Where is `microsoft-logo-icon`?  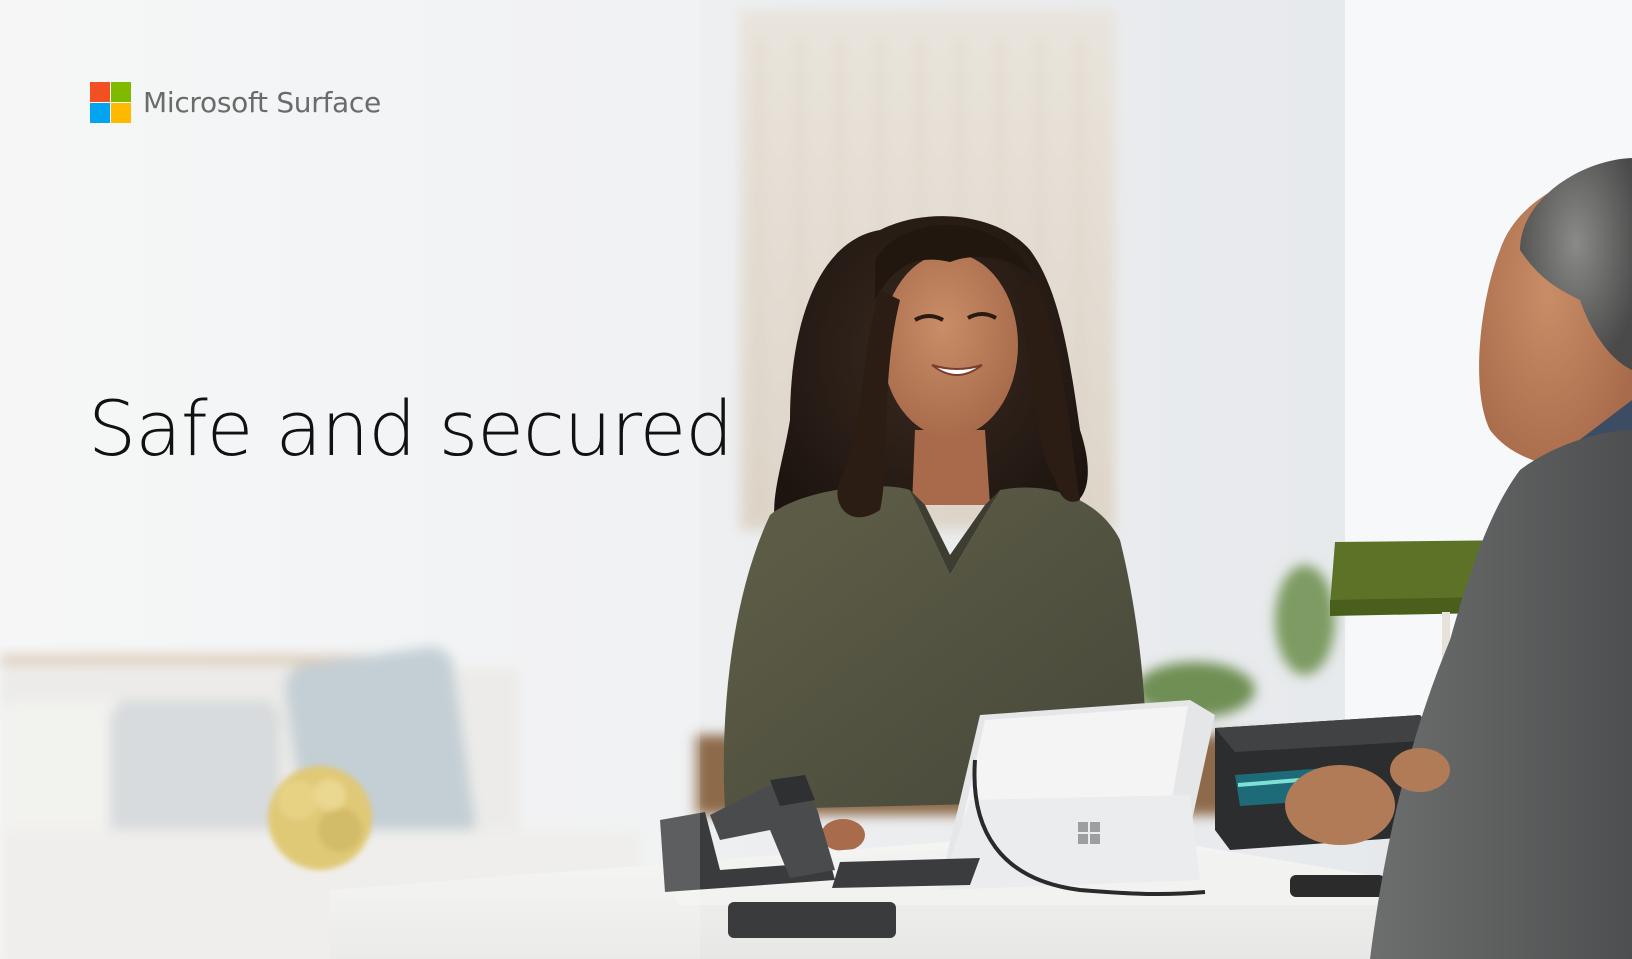
microsoft-logo-icon is located at coordinates (110, 102).